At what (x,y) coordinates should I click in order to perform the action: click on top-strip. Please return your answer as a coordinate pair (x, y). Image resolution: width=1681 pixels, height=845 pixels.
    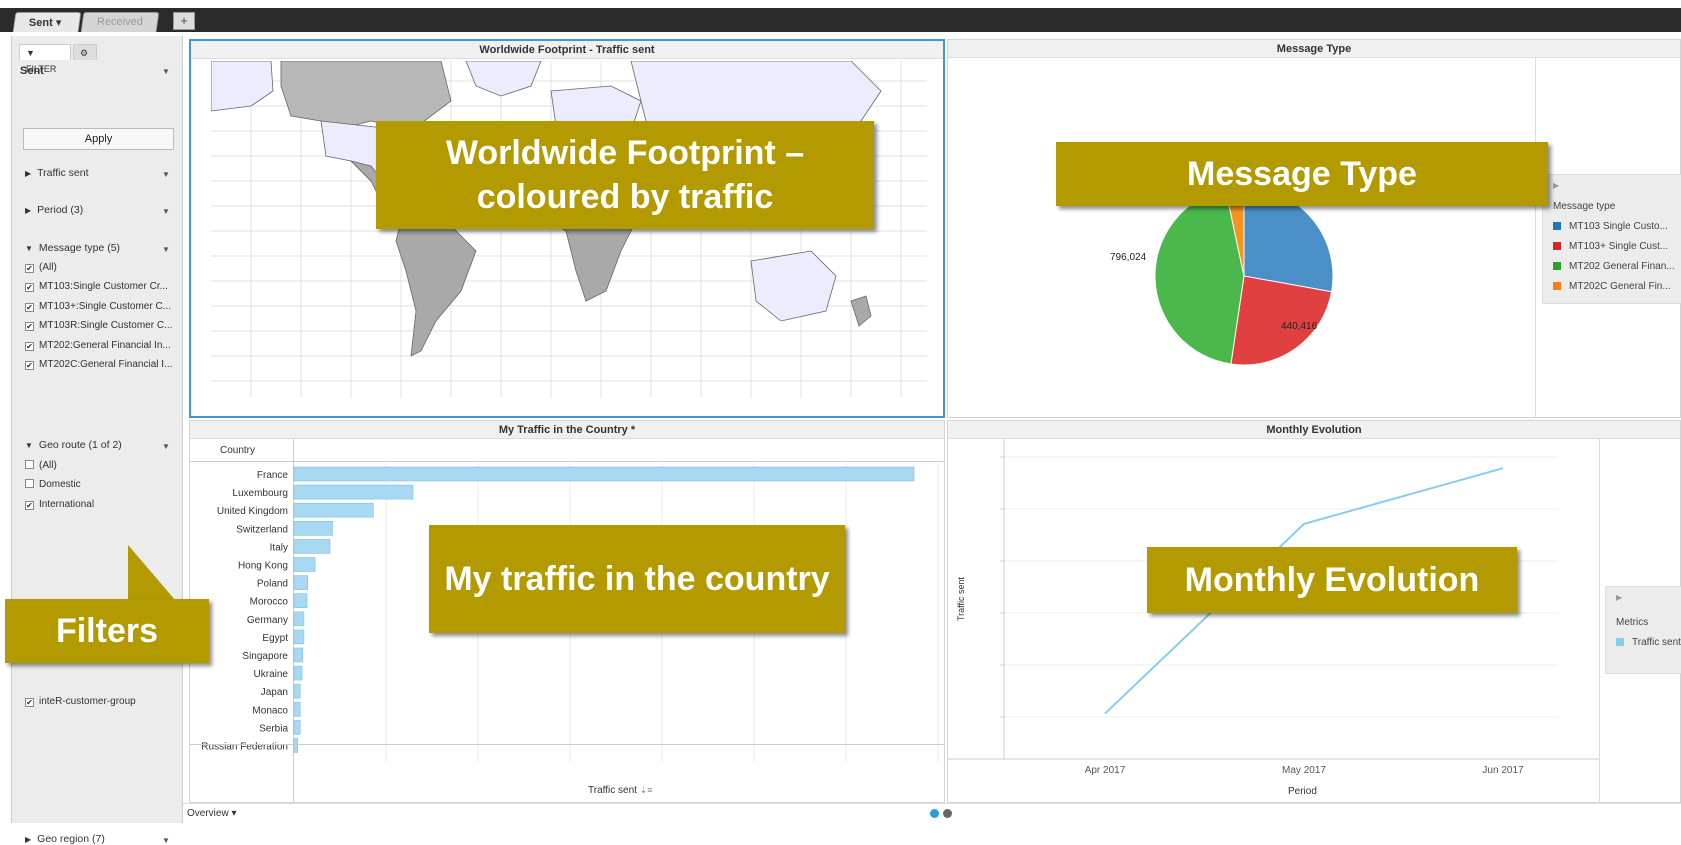
    Looking at the image, I should click on (840, 4).